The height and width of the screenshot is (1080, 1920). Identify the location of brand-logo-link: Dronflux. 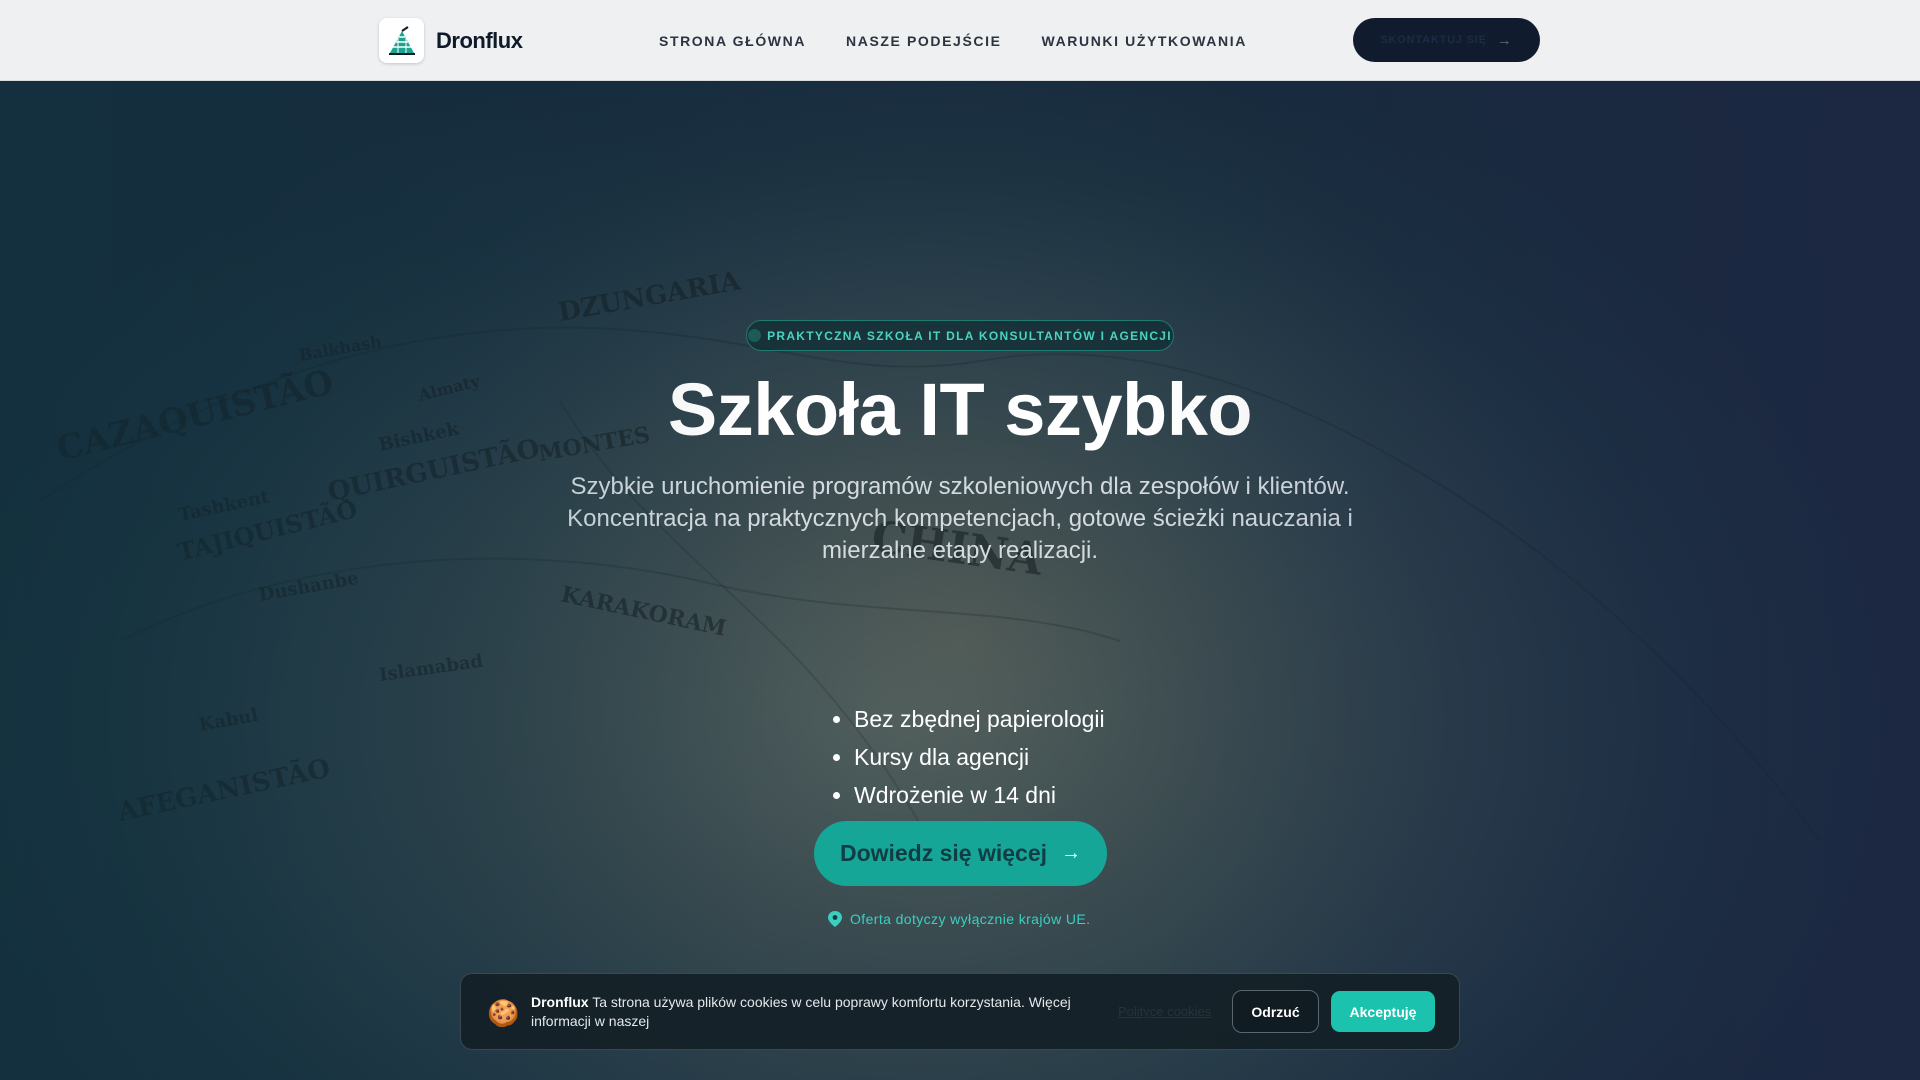
(451, 40).